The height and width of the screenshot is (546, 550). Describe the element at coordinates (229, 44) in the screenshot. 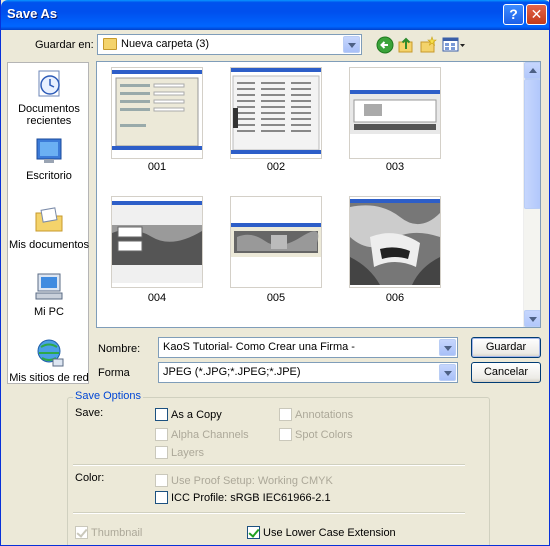

I see `save-in-combo: Nueva carpeta (3)` at that location.